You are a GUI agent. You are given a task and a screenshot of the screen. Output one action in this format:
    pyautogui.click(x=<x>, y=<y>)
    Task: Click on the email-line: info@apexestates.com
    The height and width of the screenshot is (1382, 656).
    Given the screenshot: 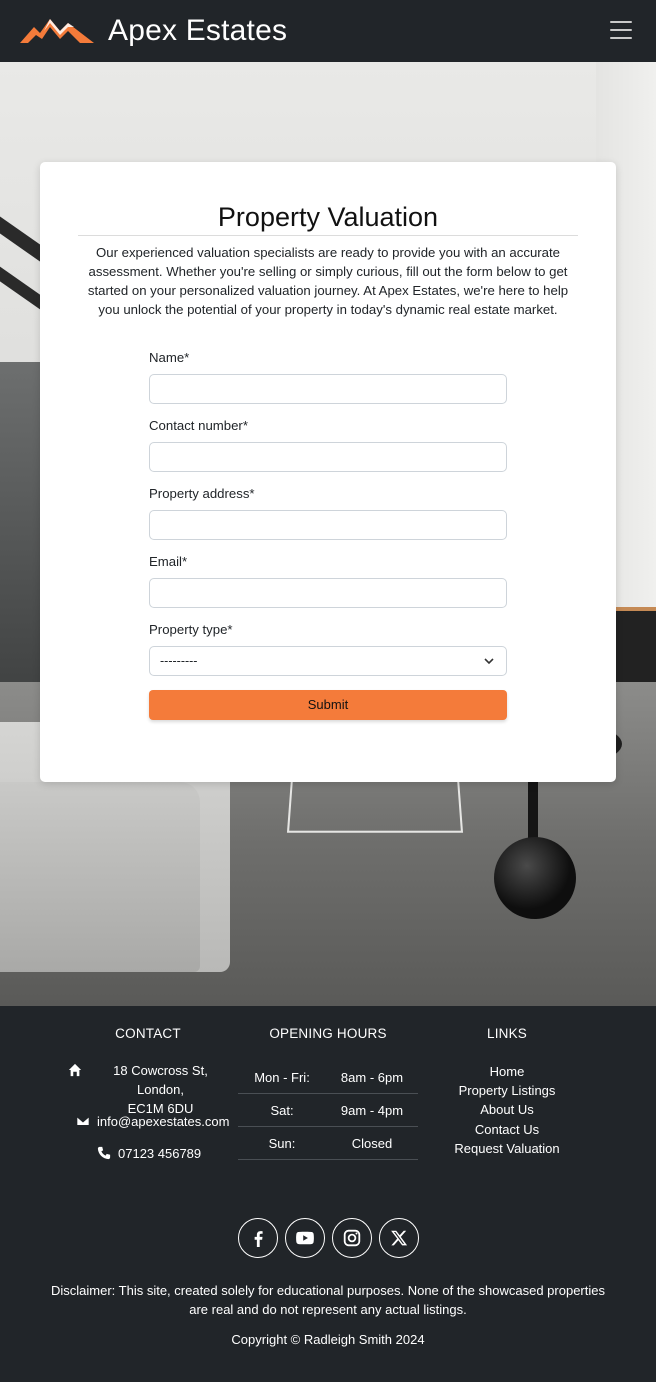 What is the action you would take?
    pyautogui.click(x=152, y=1121)
    